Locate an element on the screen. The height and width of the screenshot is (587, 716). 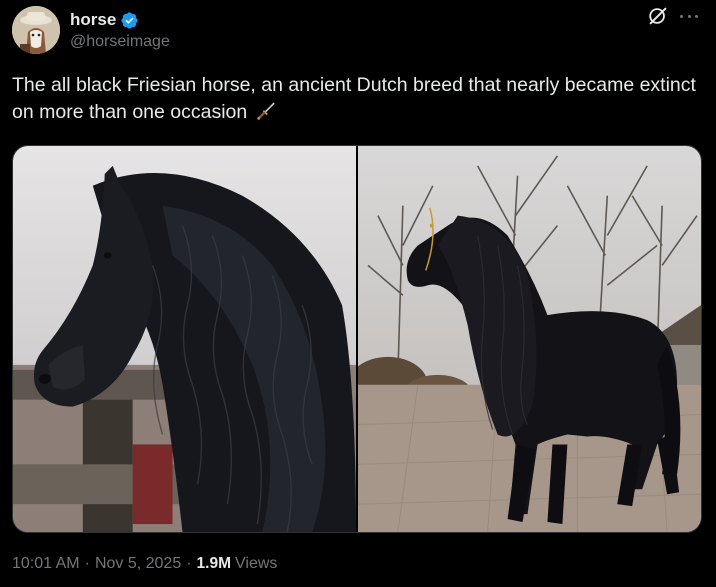
tweet-header: horse @horseimage is located at coordinates (358, 30).